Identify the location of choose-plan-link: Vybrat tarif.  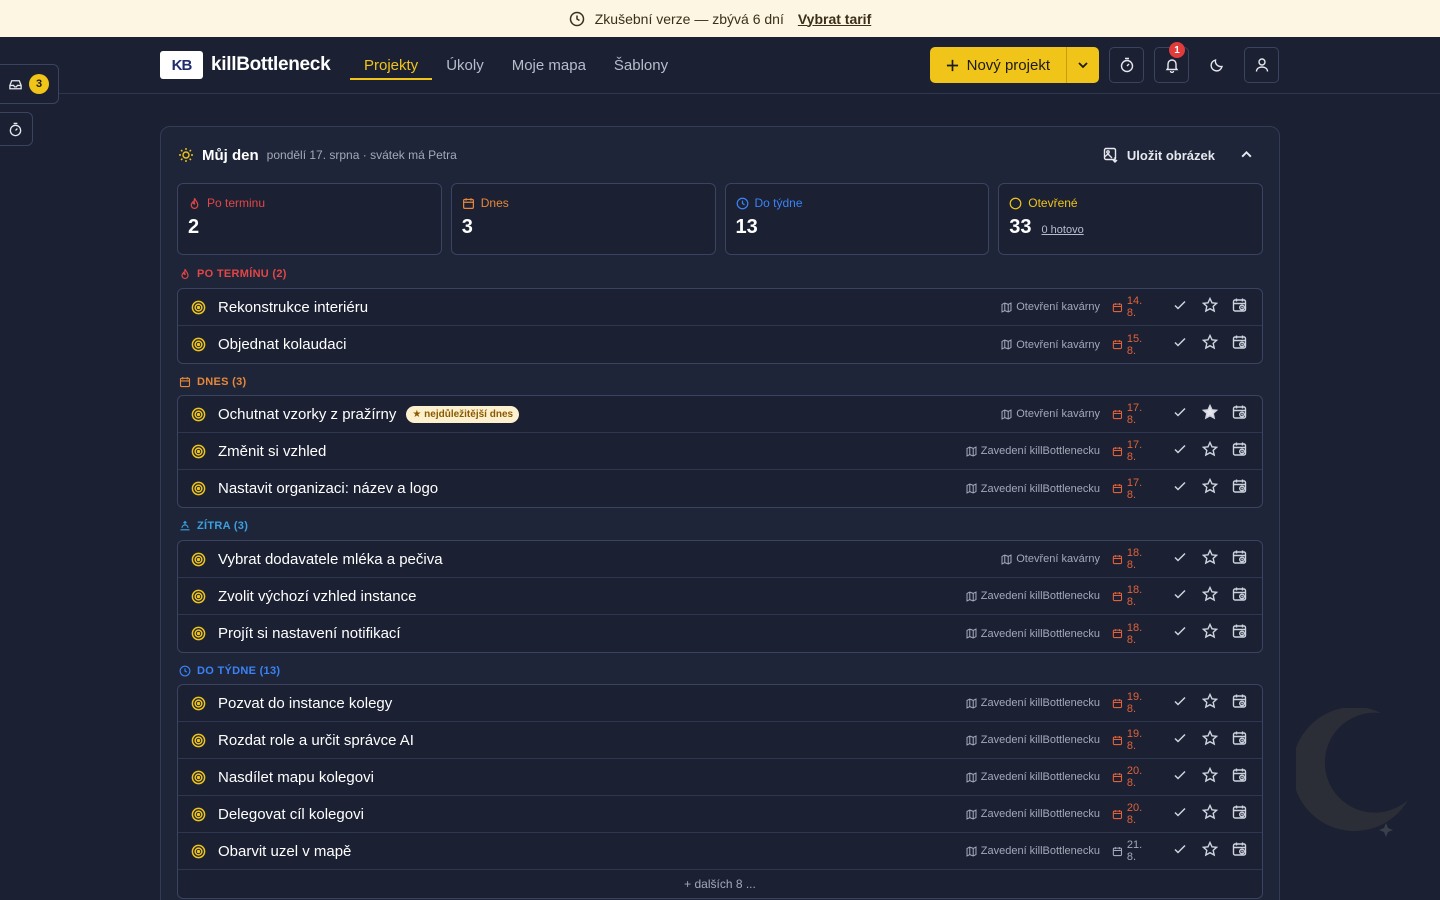
(834, 19).